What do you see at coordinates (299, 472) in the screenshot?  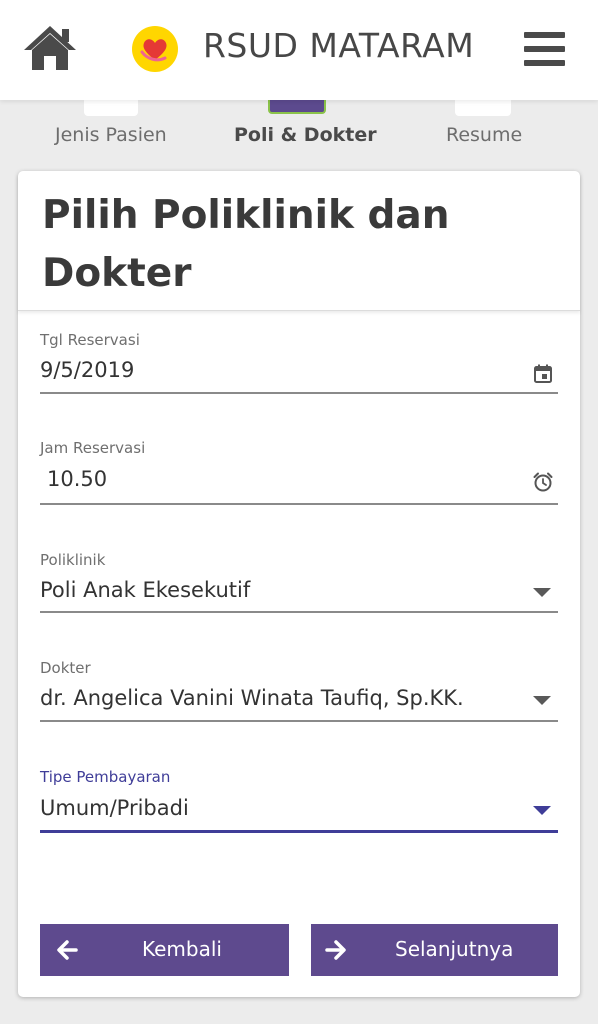 I see `jam-reservasi-field: Jam Reservasi 10.50` at bounding box center [299, 472].